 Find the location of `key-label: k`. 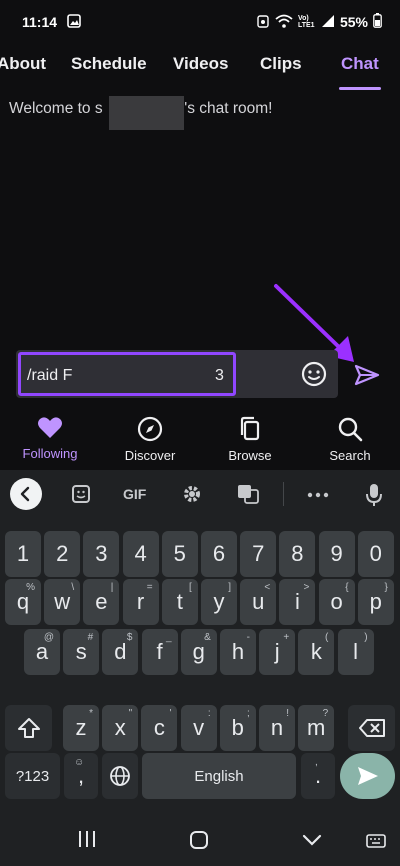

key-label: k is located at coordinates (316, 651).